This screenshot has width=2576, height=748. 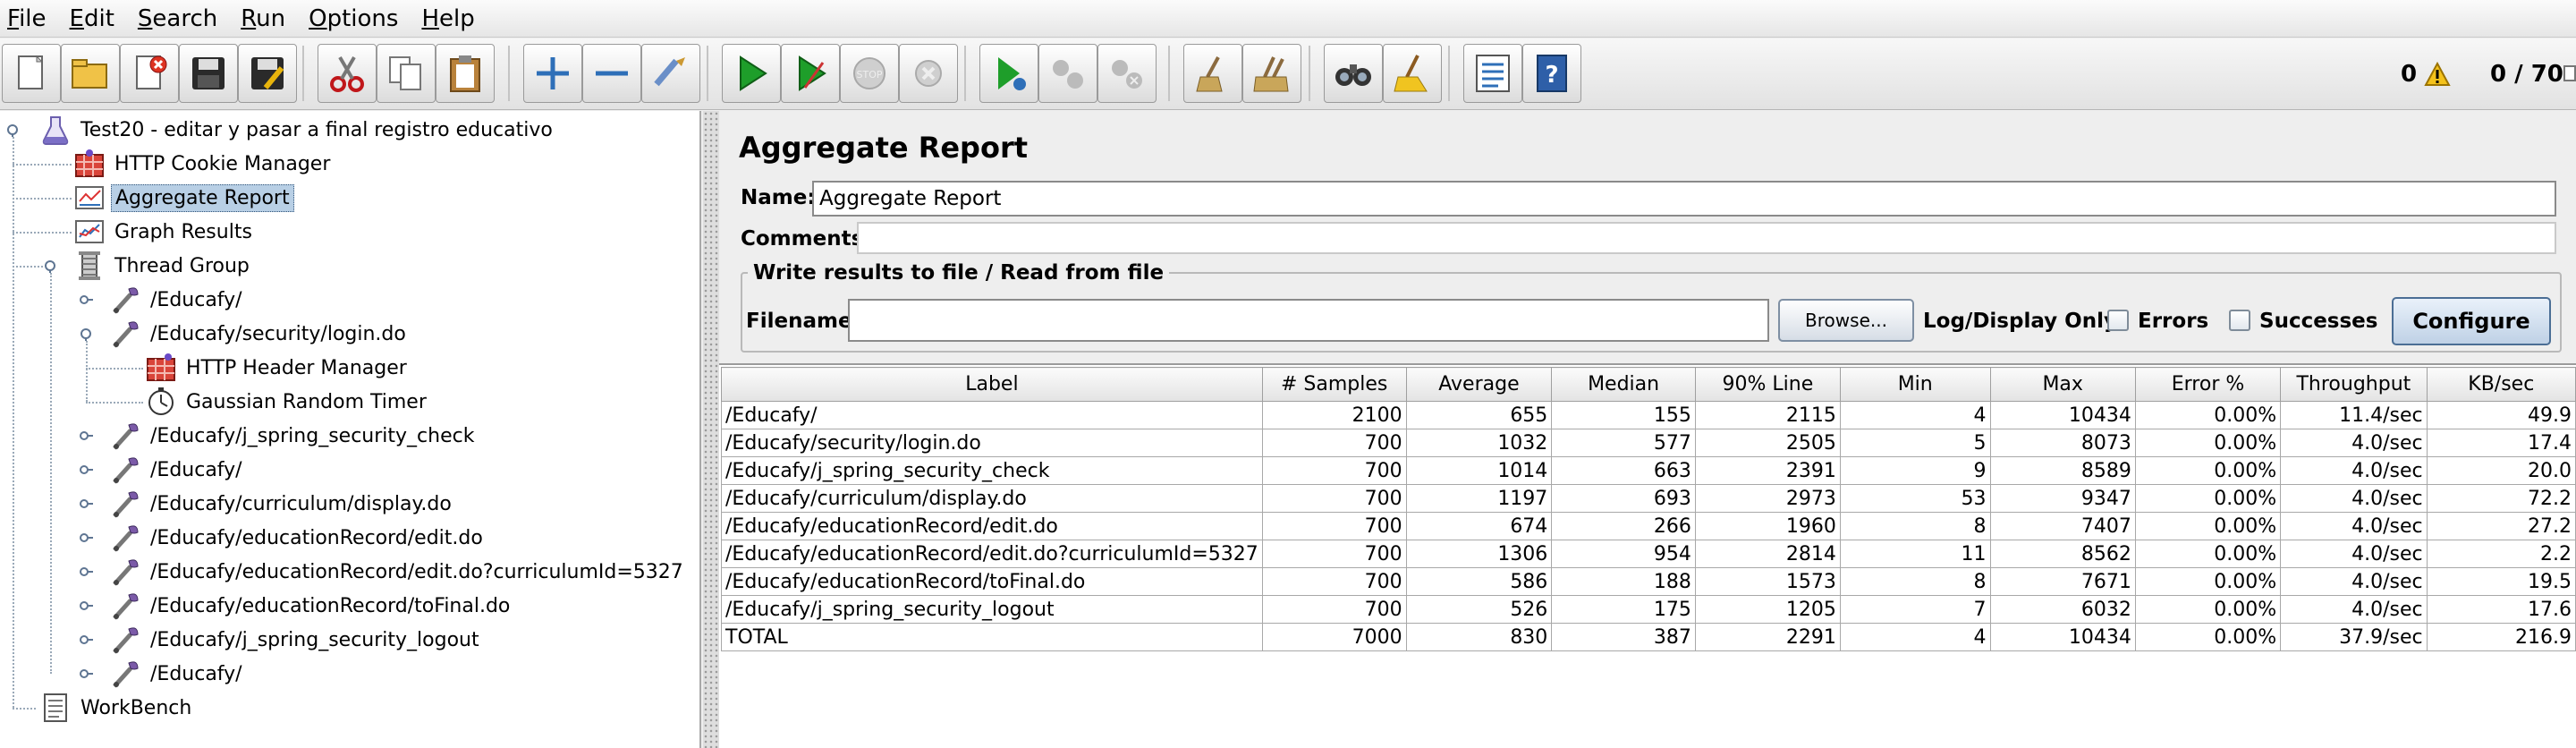 I want to click on tree-item: Gaussian Random Timer, so click(x=287, y=402).